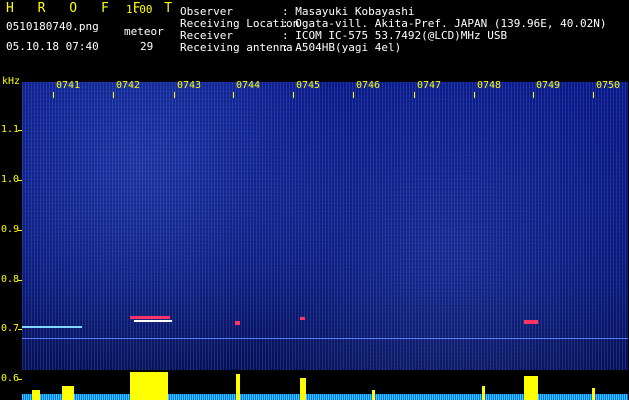  I want to click on time-label: 0747, so click(429, 85).